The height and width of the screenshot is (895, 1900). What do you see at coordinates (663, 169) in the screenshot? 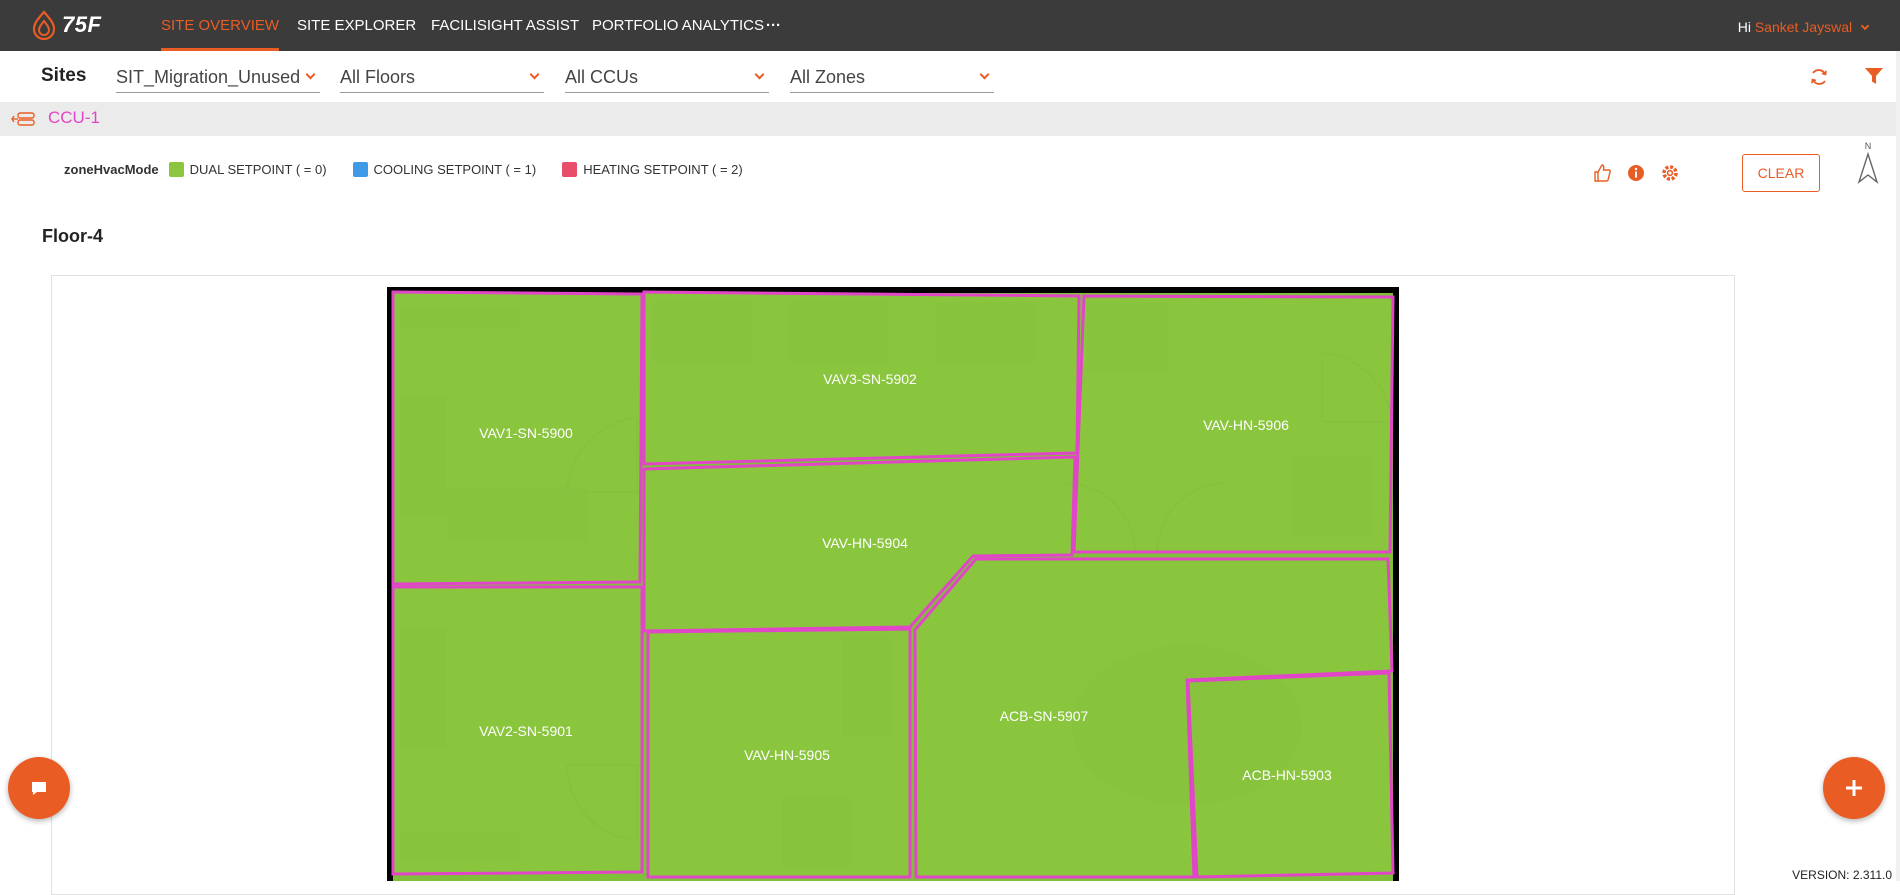
I see `legend-label: HEATING SETPOINT ( = 2)` at bounding box center [663, 169].